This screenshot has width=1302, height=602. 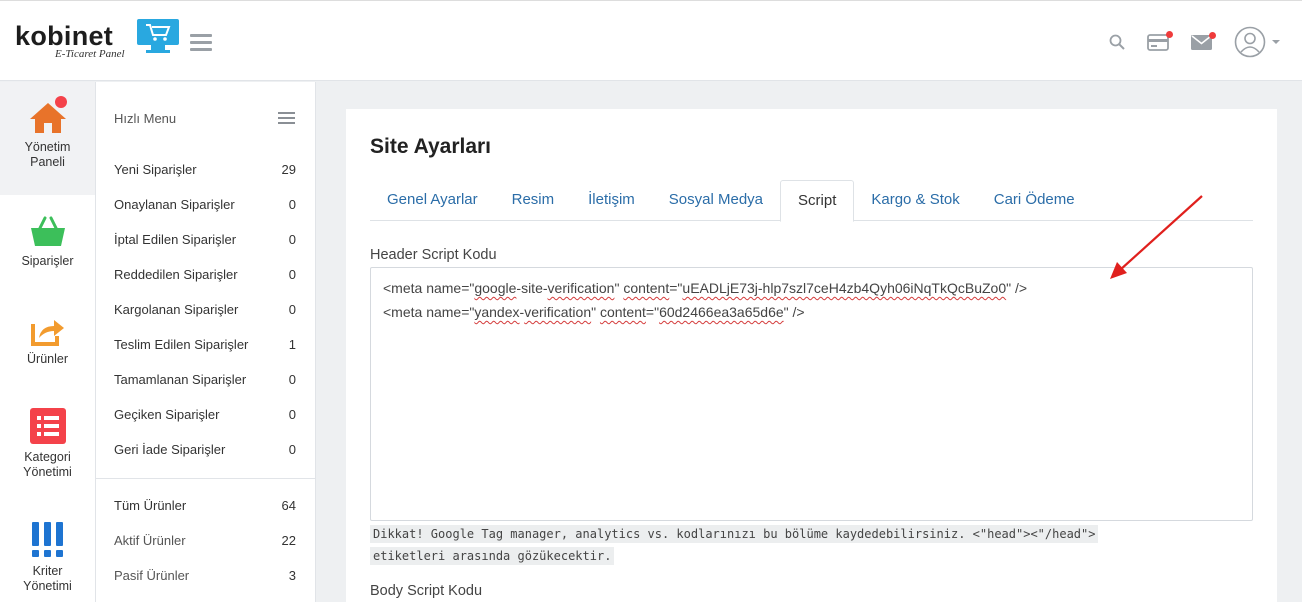 What do you see at coordinates (286, 119) in the screenshot?
I see `menu-icon` at bounding box center [286, 119].